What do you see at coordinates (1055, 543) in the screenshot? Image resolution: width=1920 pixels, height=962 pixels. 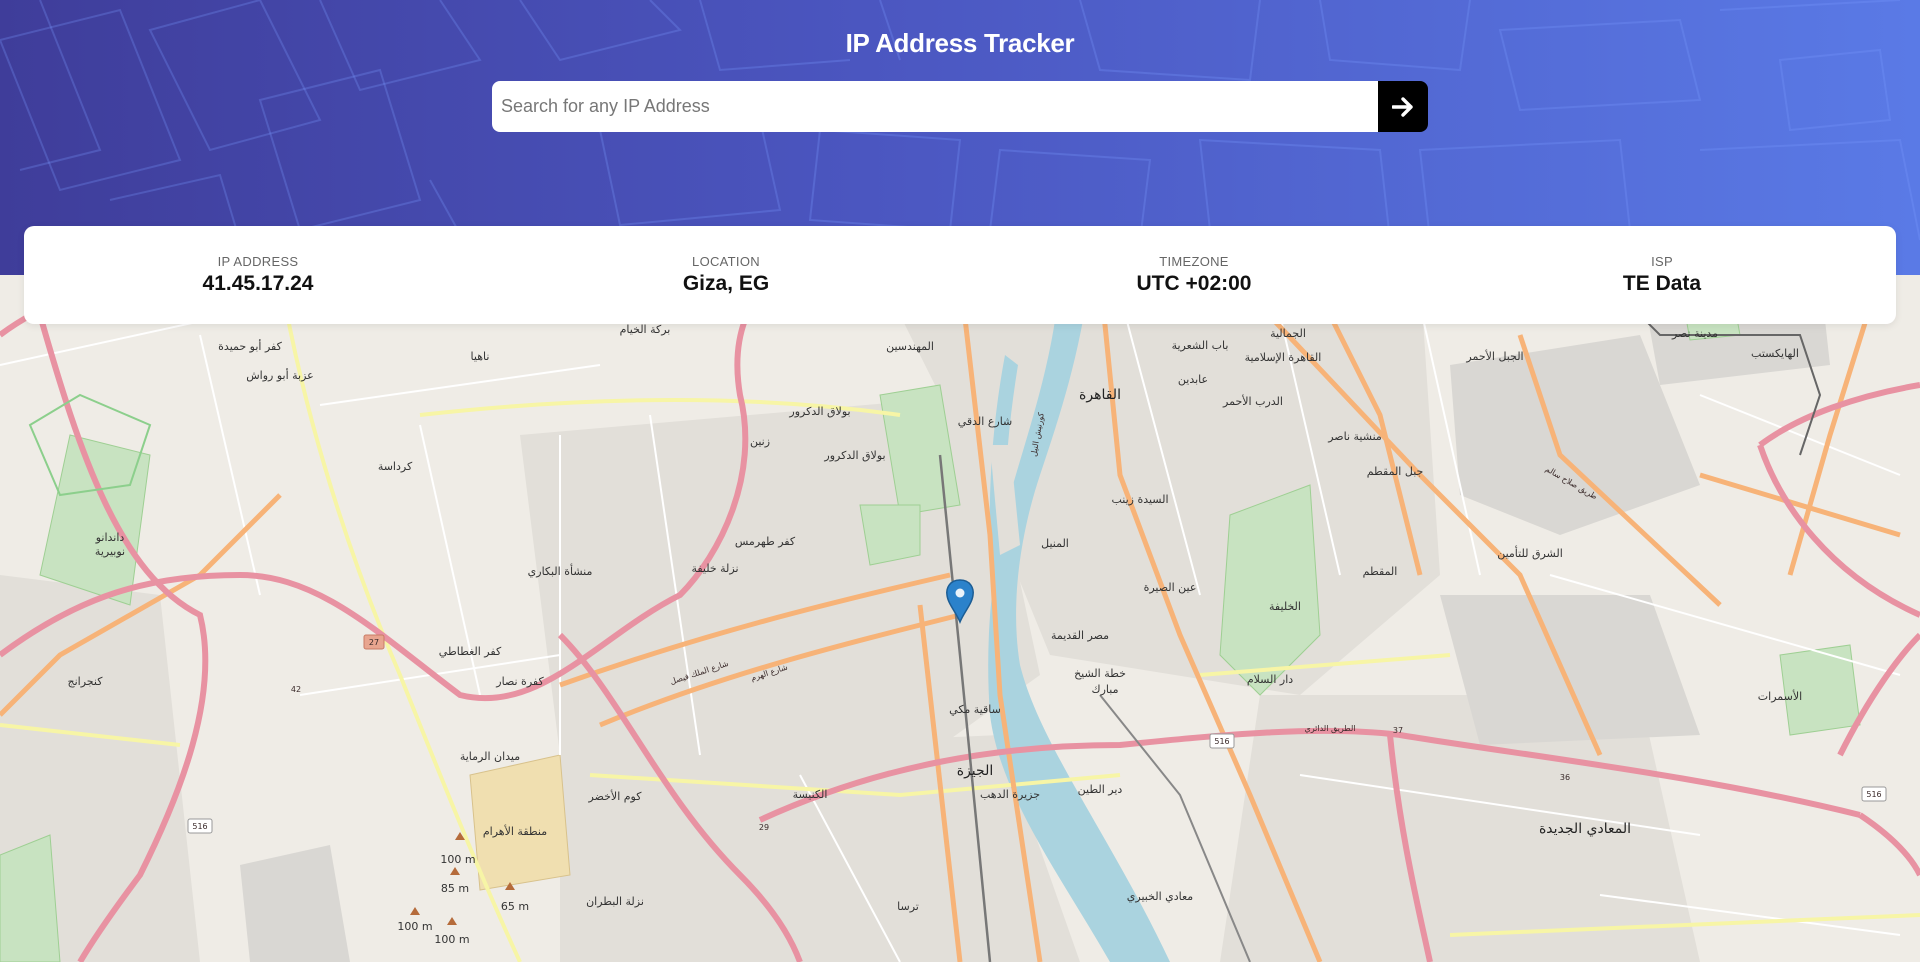 I see `map-label-manial: المنيل` at bounding box center [1055, 543].